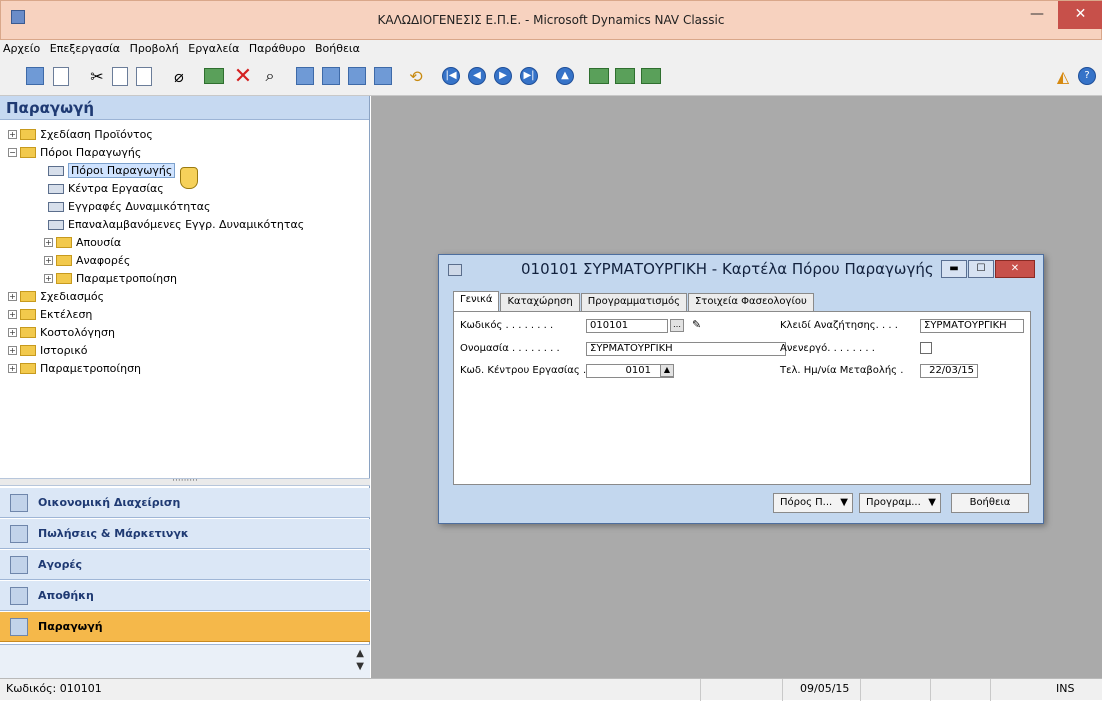 The width and height of the screenshot is (1102, 701). What do you see at coordinates (129, 206) in the screenshot?
I see `tree-item: Εγγραφές Δυναμικότητας` at bounding box center [129, 206].